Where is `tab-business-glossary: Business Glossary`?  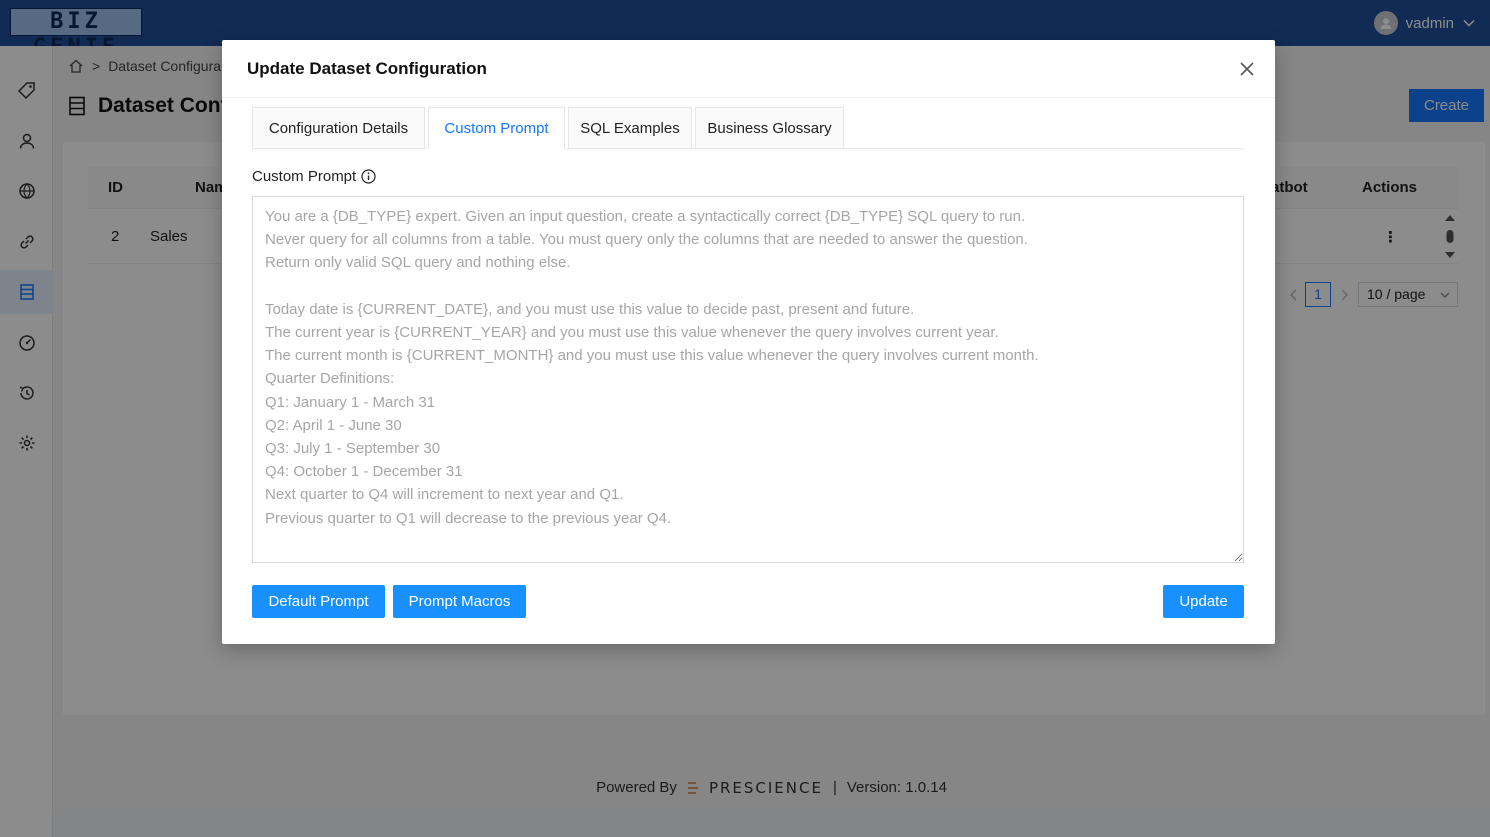
tab-business-glossary: Business Glossary is located at coordinates (769, 128).